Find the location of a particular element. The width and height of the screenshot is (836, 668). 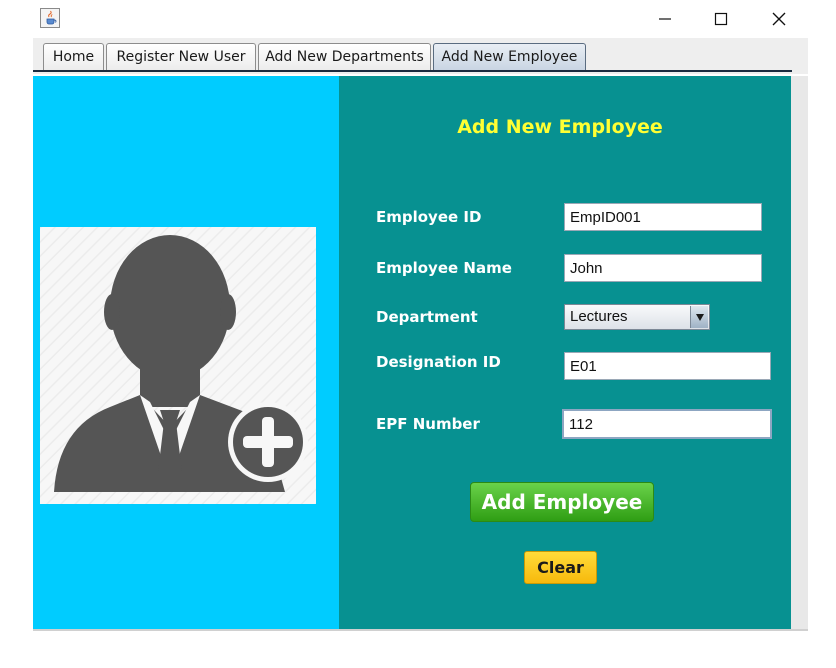

add-user-image is located at coordinates (178, 365).